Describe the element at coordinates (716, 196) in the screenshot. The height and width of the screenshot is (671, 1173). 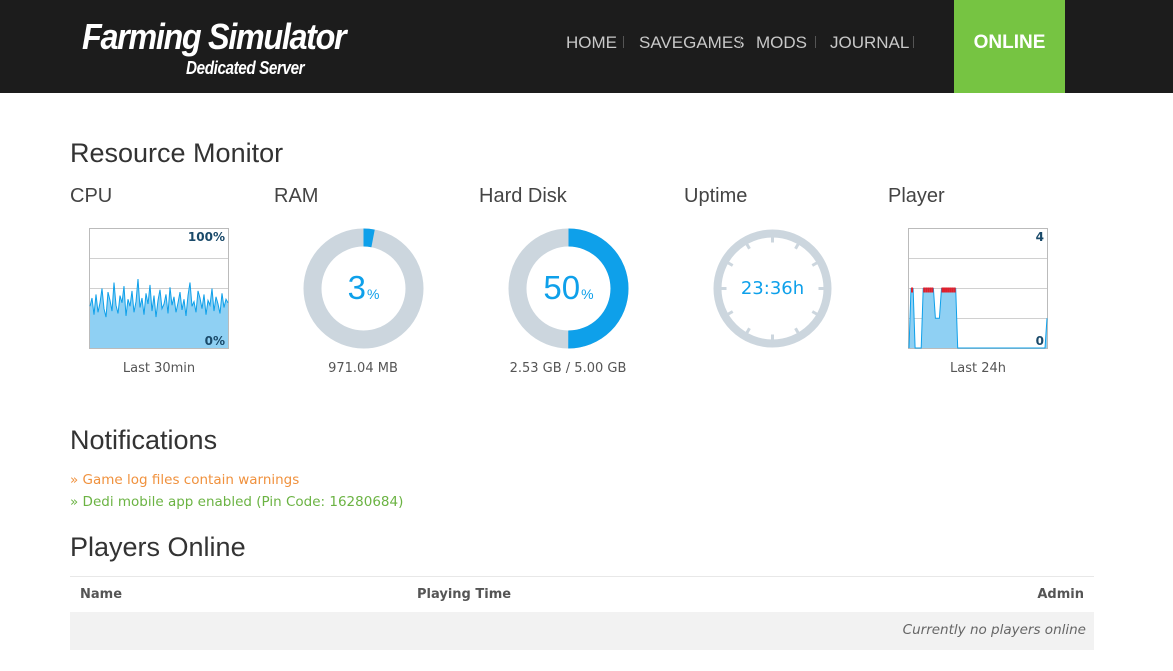
I see `uptime-title: Uptime` at that location.